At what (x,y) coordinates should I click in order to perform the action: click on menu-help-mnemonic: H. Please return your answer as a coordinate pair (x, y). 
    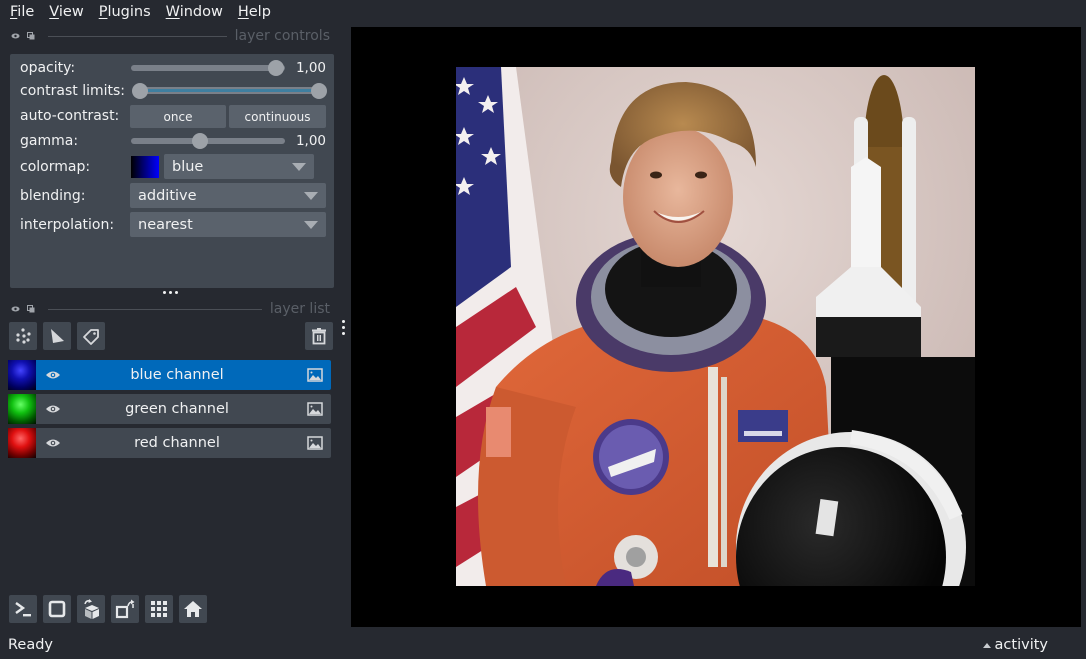
    Looking at the image, I should click on (243, 12).